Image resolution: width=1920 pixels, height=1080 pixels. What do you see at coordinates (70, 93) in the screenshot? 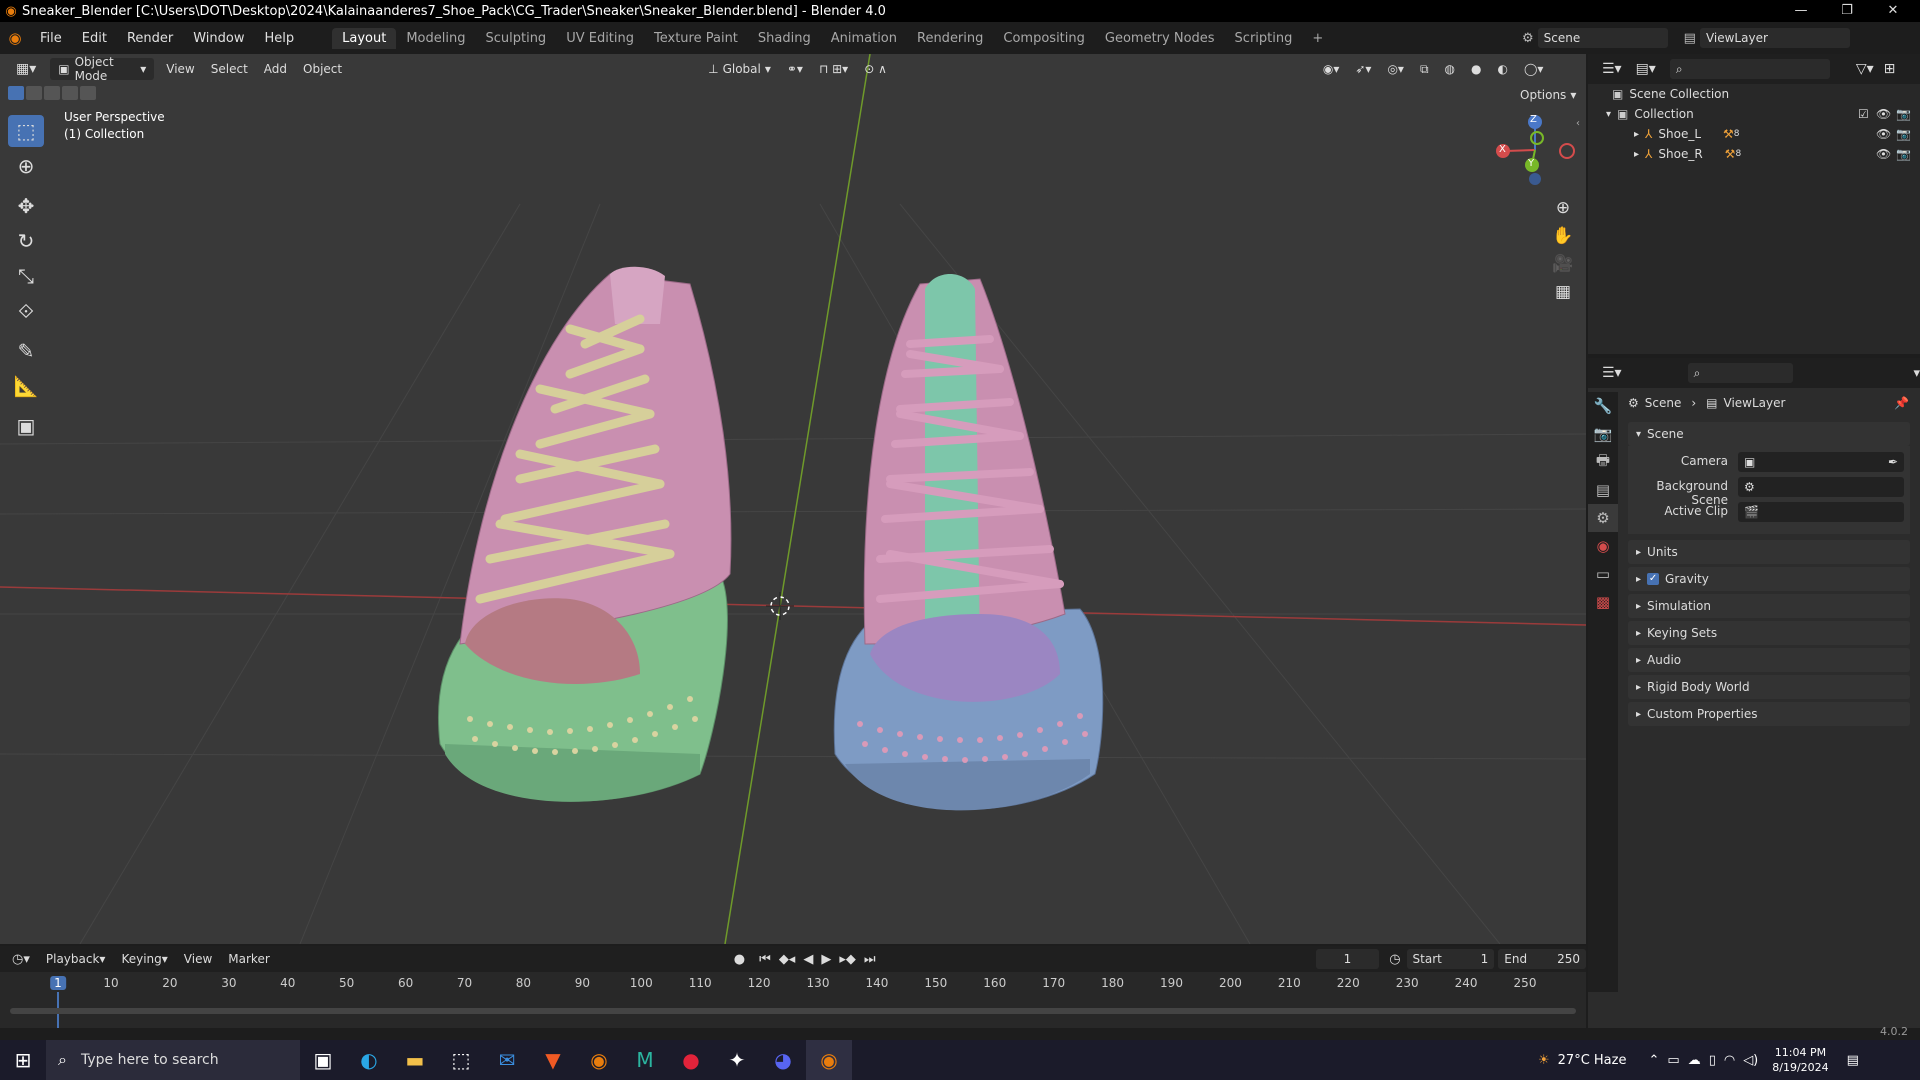
I see `select-invert-icon` at bounding box center [70, 93].